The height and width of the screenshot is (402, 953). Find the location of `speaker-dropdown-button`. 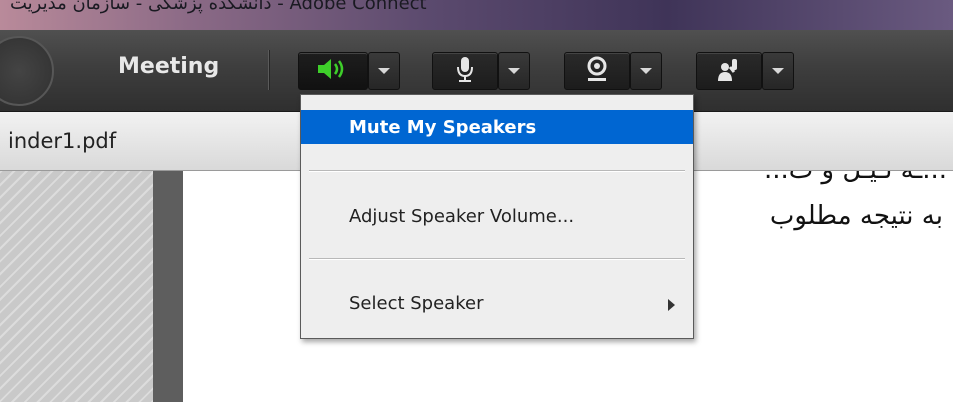

speaker-dropdown-button is located at coordinates (384, 71).